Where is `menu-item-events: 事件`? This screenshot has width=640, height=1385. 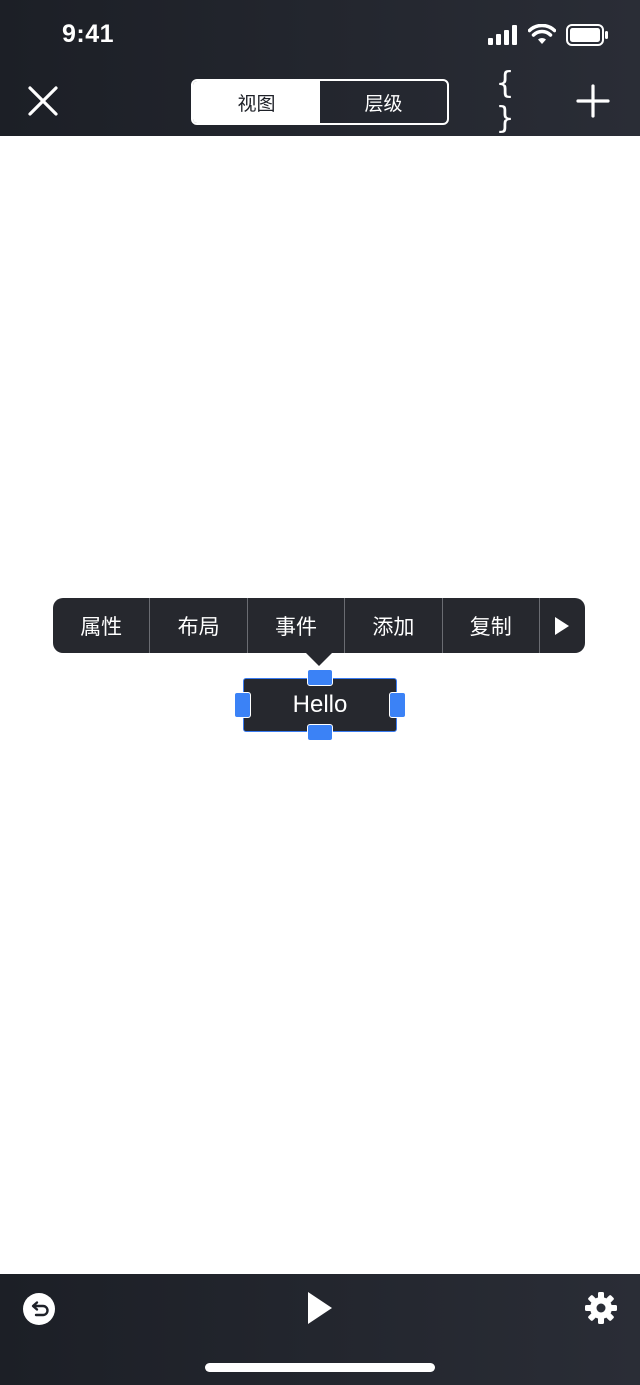
menu-item-events: 事件 is located at coordinates (297, 625).